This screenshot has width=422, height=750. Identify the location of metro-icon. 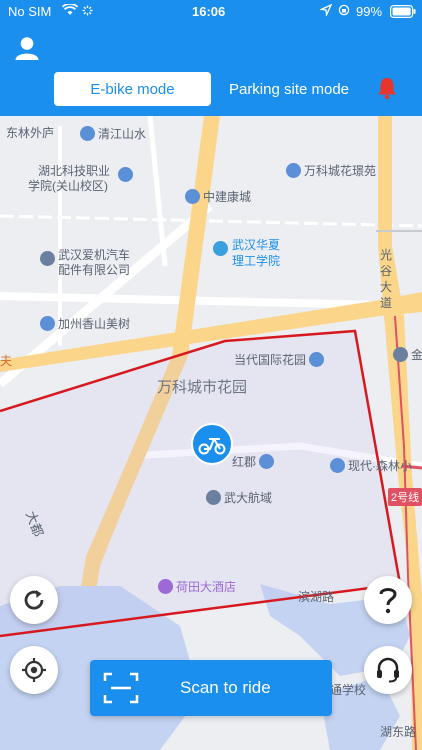
(400, 354).